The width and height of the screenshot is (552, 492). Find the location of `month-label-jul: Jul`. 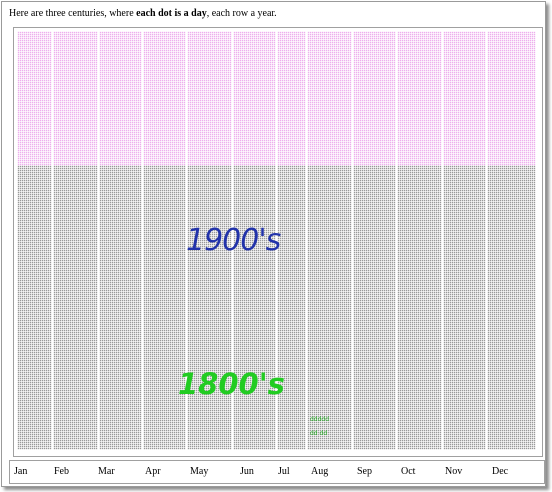

month-label-jul: Jul is located at coordinates (284, 471).